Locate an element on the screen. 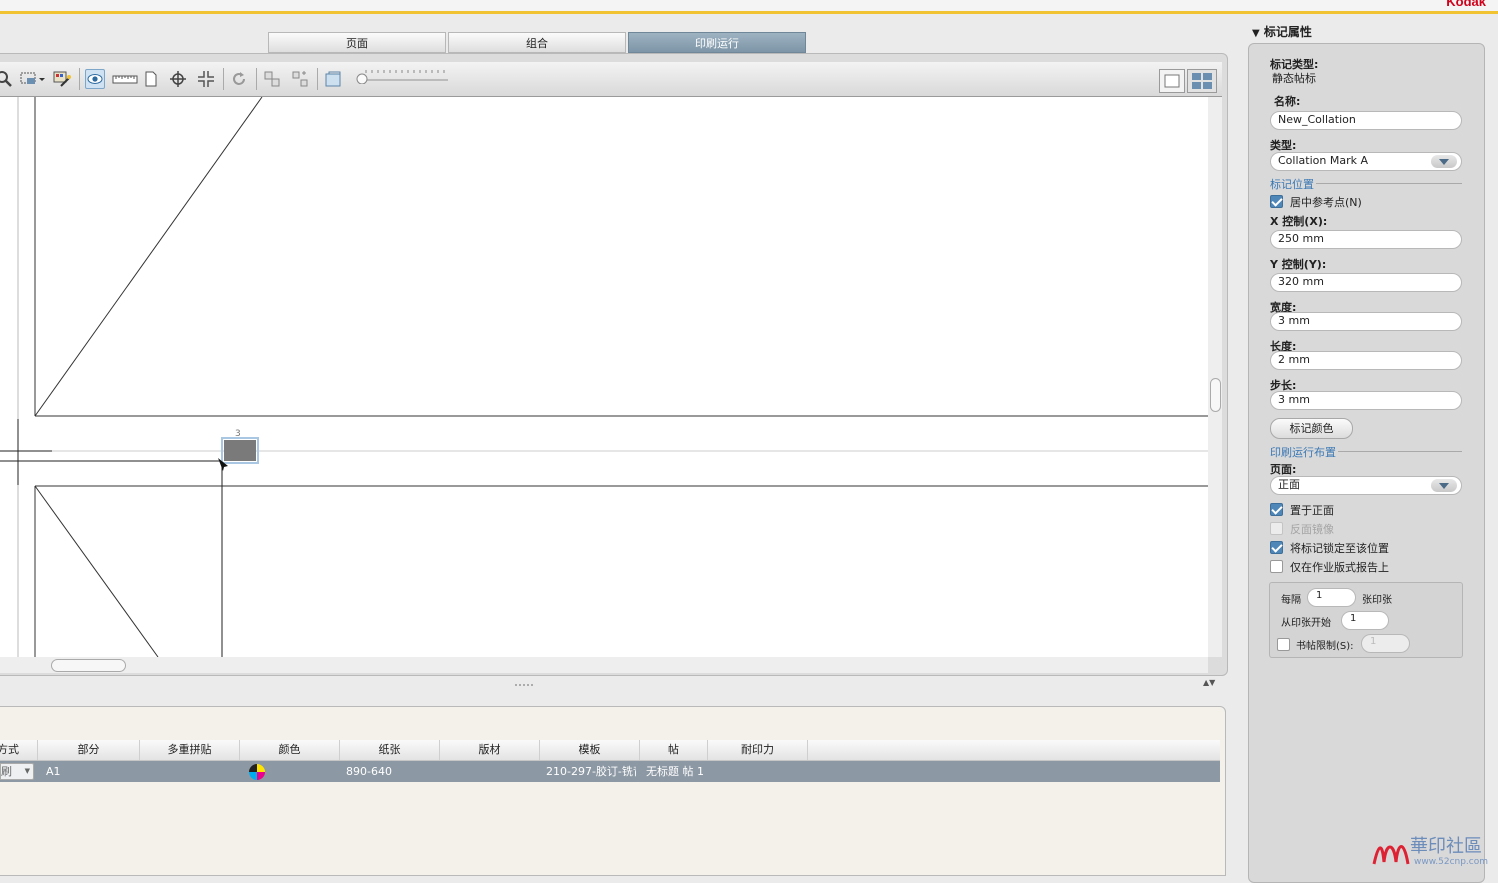 This screenshot has width=1498, height=883. properties-header: ▼ 标记属性 is located at coordinates (1282, 31).